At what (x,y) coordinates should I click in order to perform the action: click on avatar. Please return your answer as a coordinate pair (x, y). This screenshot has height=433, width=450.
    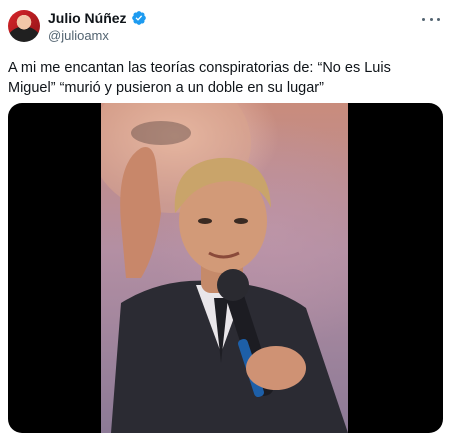
    Looking at the image, I should click on (24, 26).